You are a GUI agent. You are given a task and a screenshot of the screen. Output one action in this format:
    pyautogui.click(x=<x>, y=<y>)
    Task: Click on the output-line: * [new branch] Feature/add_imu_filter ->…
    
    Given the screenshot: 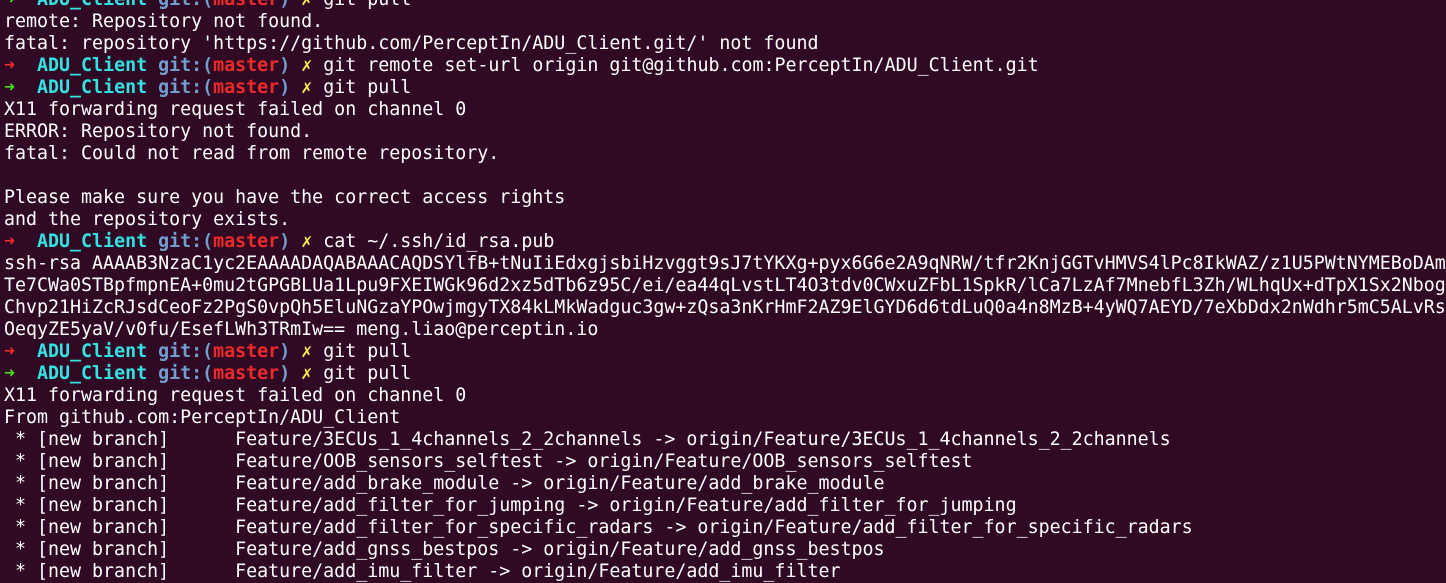 What is the action you would take?
    pyautogui.click(x=723, y=572)
    